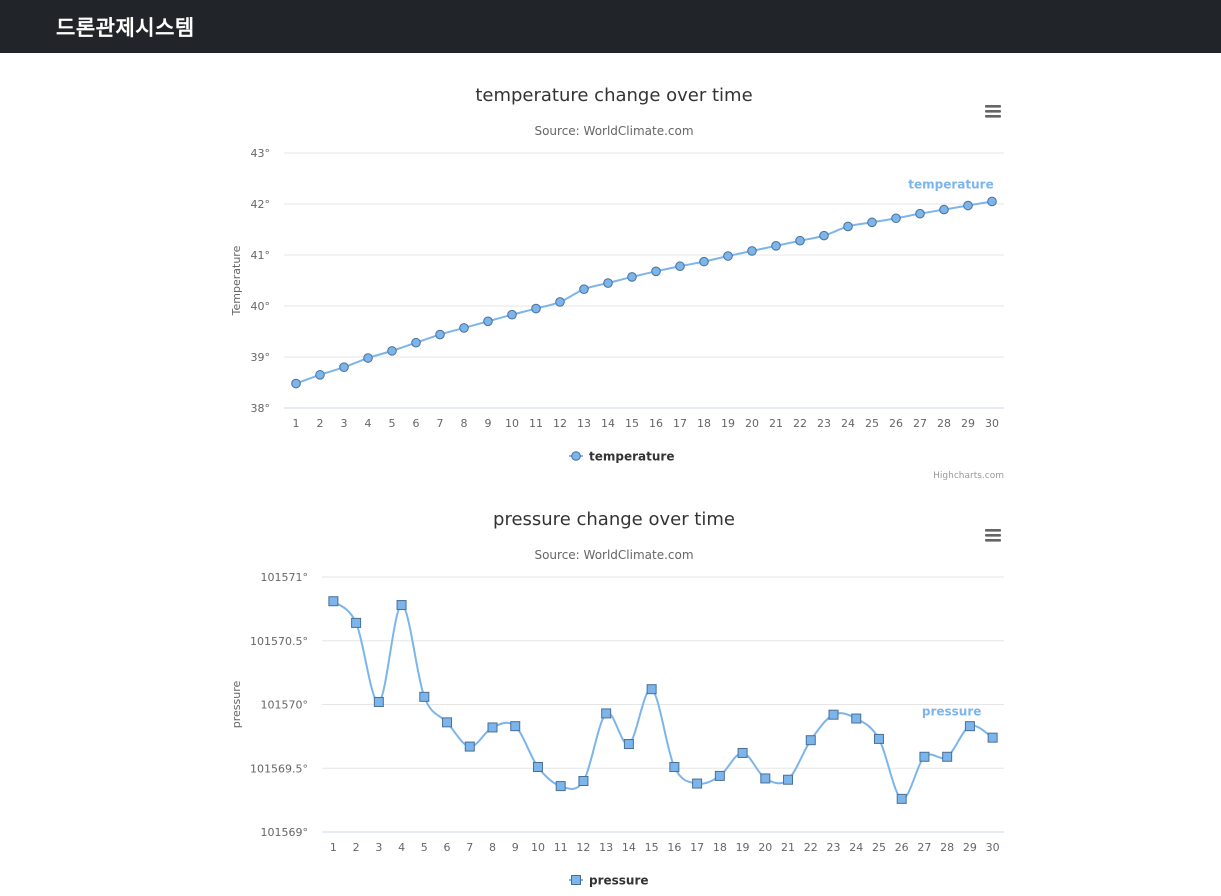 The width and height of the screenshot is (1221, 896). Describe the element at coordinates (619, 881) in the screenshot. I see `legend-label: pressure` at that location.